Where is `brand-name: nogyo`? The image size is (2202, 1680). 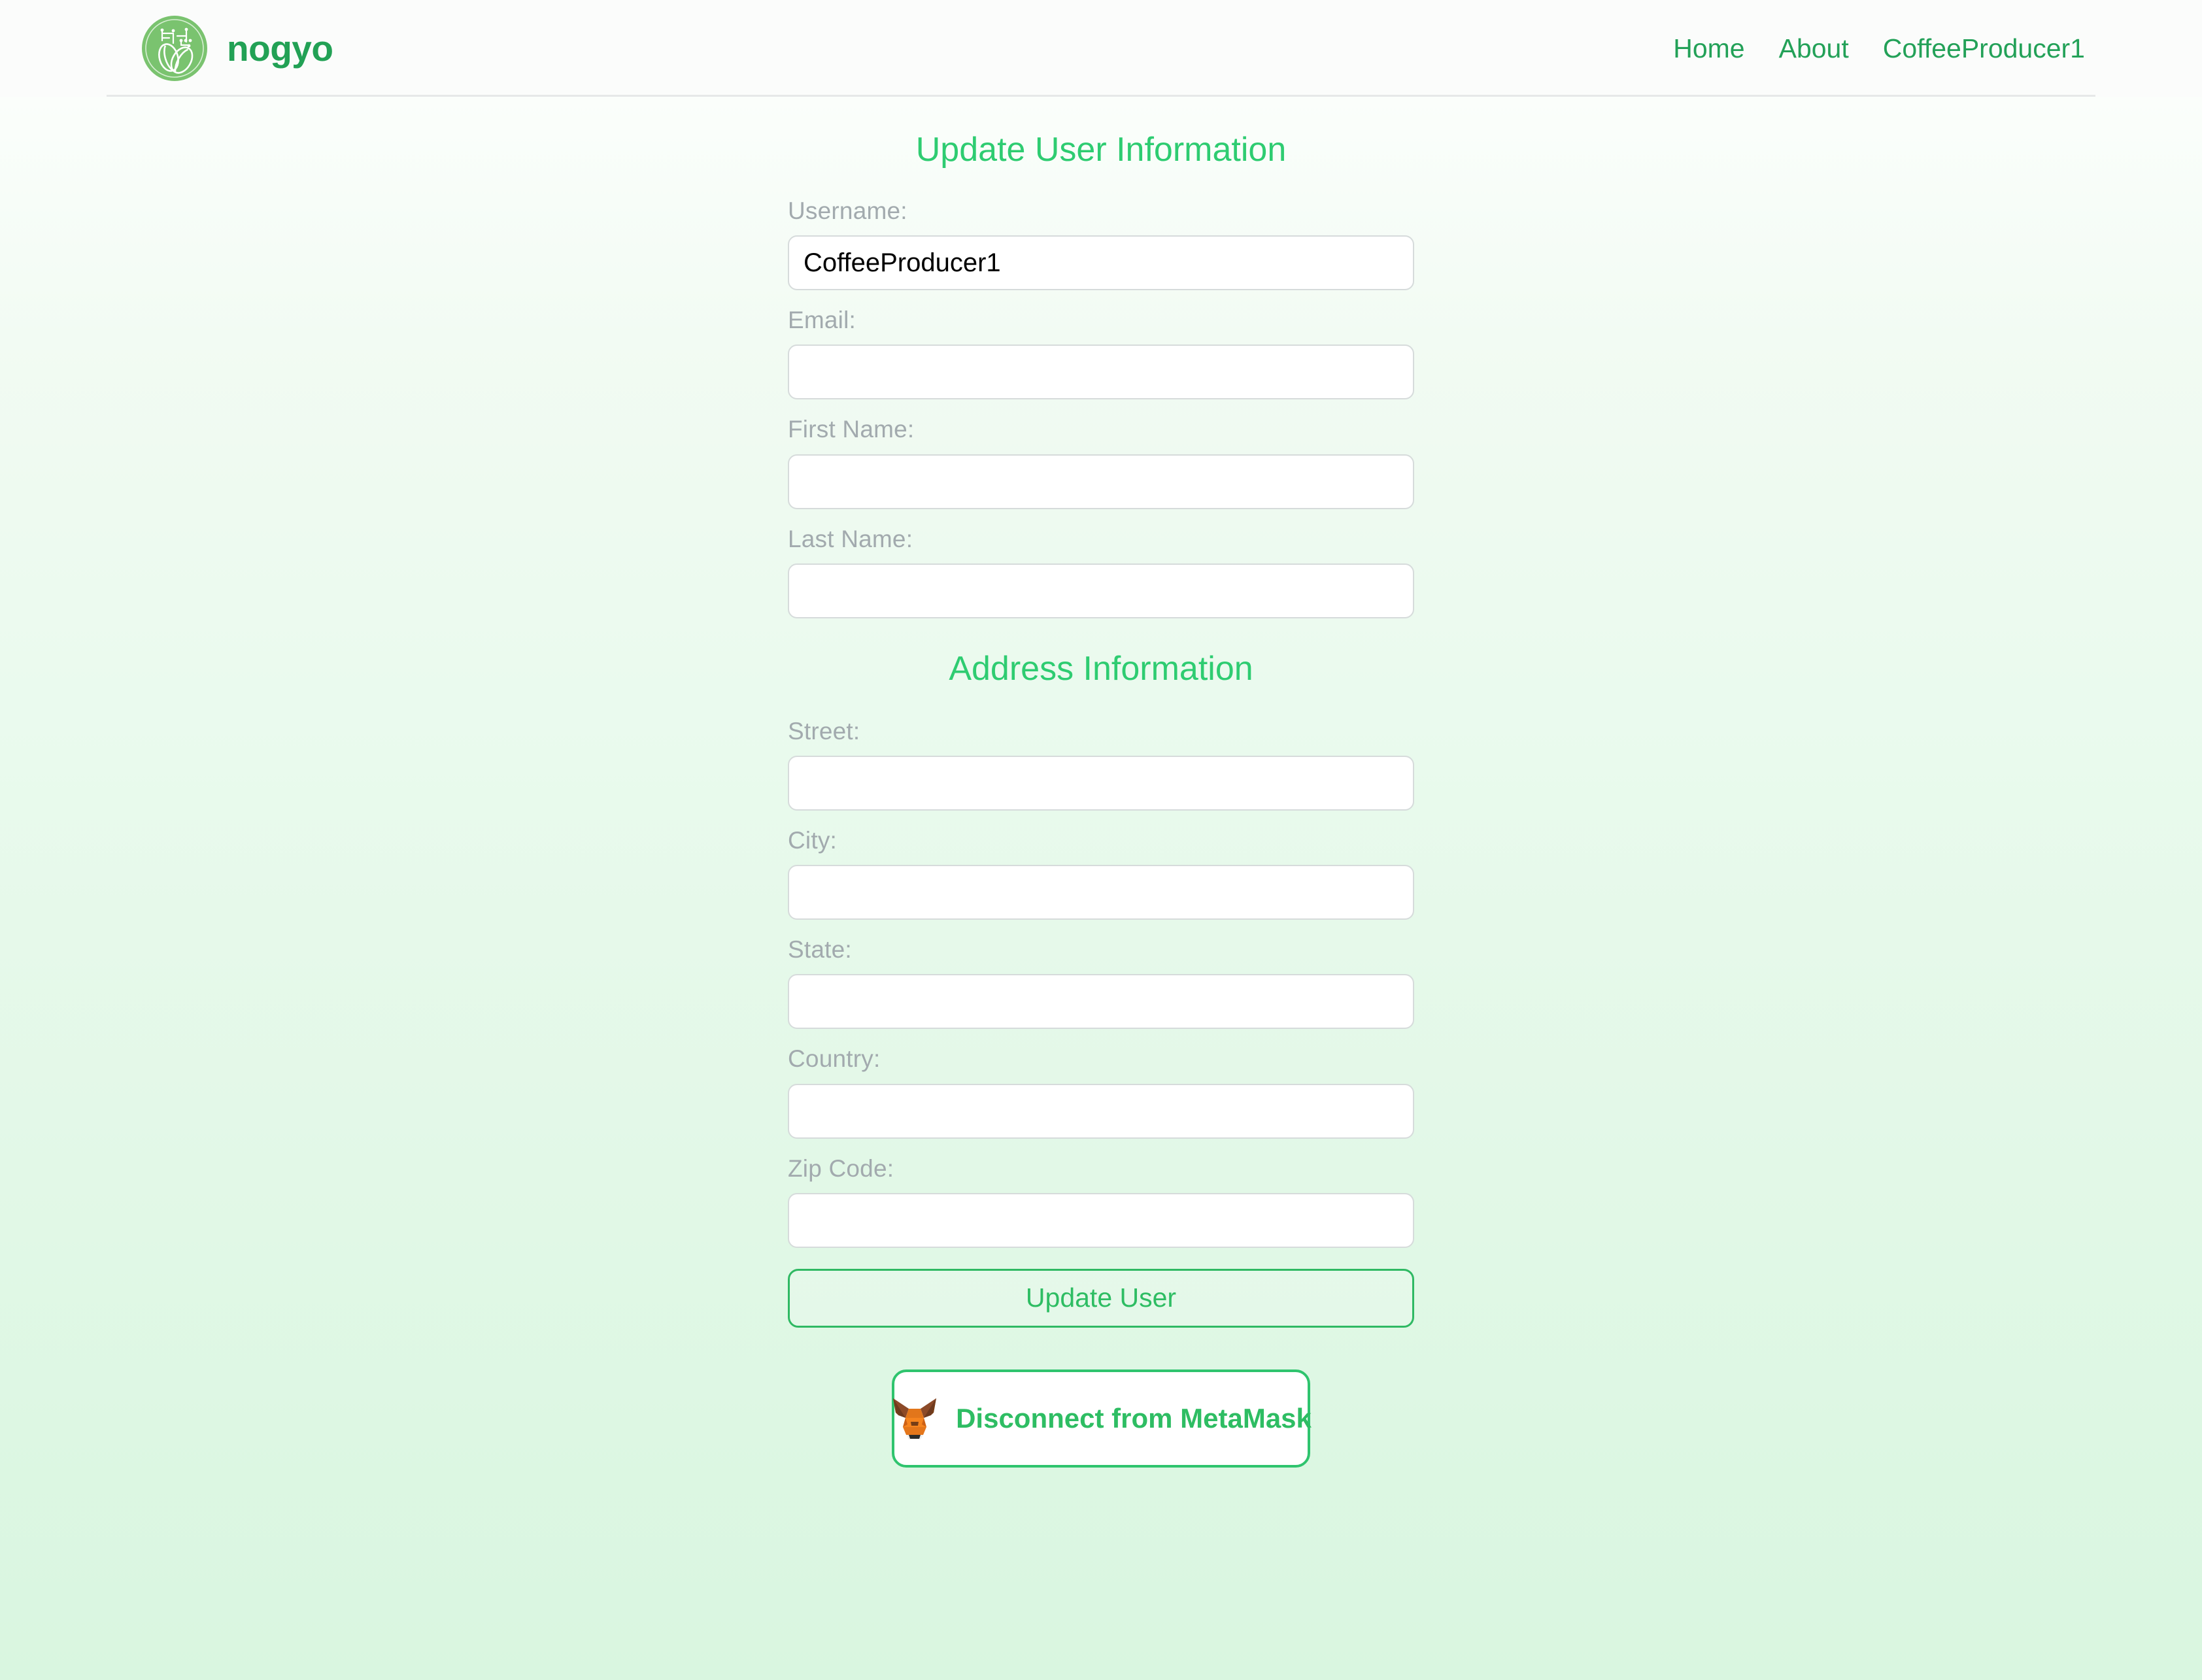 brand-name: nogyo is located at coordinates (280, 48).